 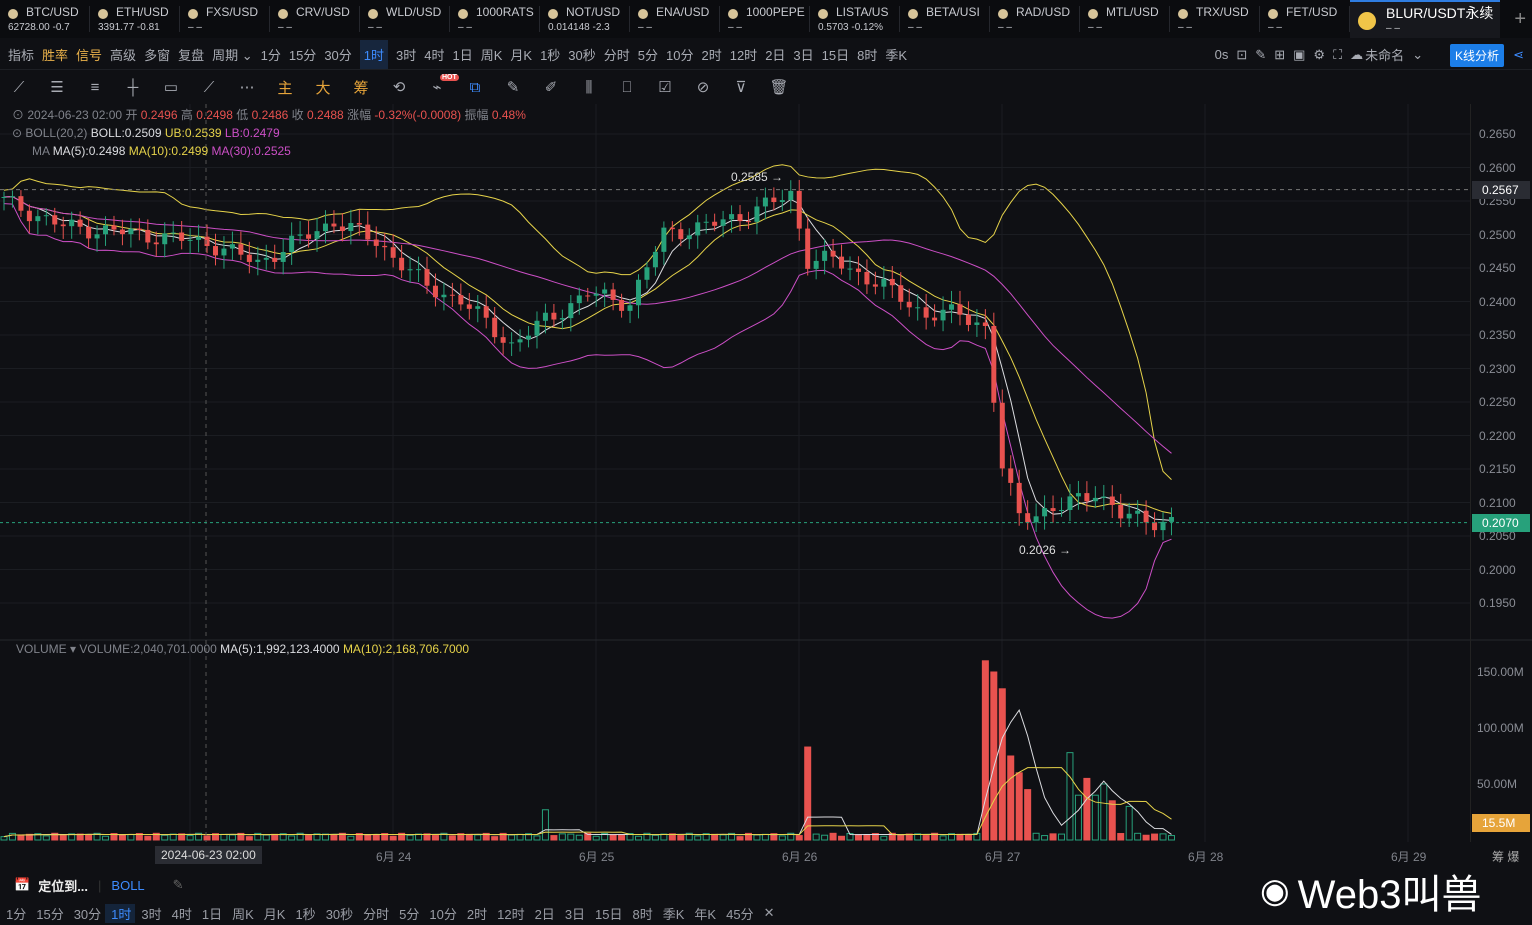 I want to click on bottom-interval-tab: 2时, so click(x=476, y=913).